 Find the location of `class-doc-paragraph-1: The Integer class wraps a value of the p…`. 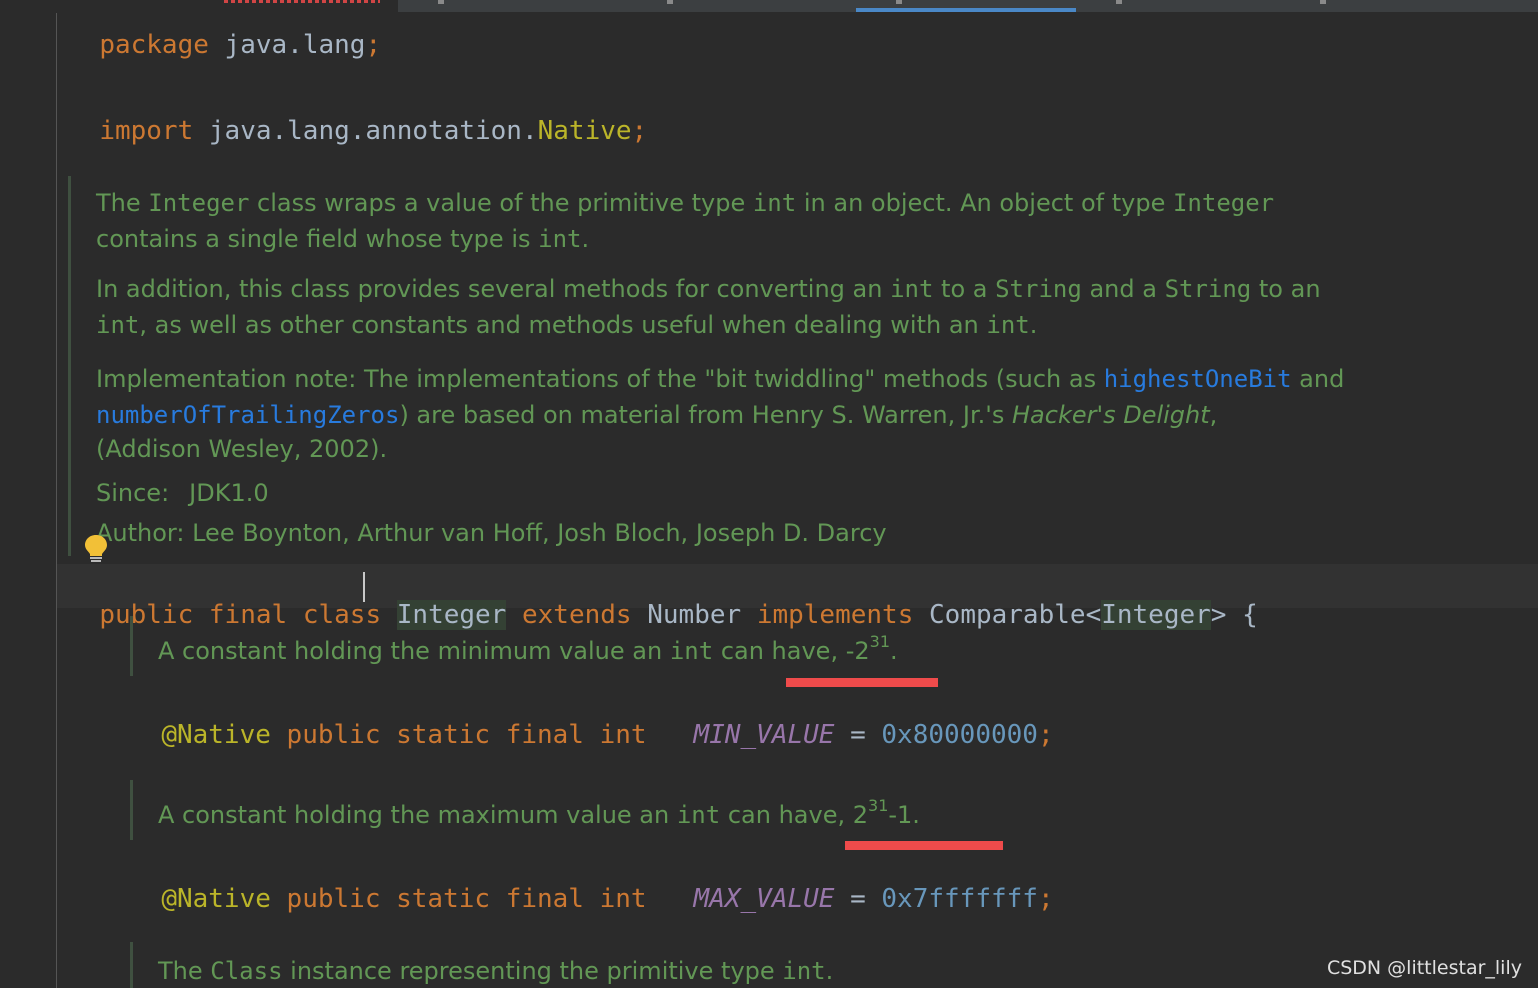

class-doc-paragraph-1: The Integer class wraps a value of the p… is located at coordinates (685, 203).